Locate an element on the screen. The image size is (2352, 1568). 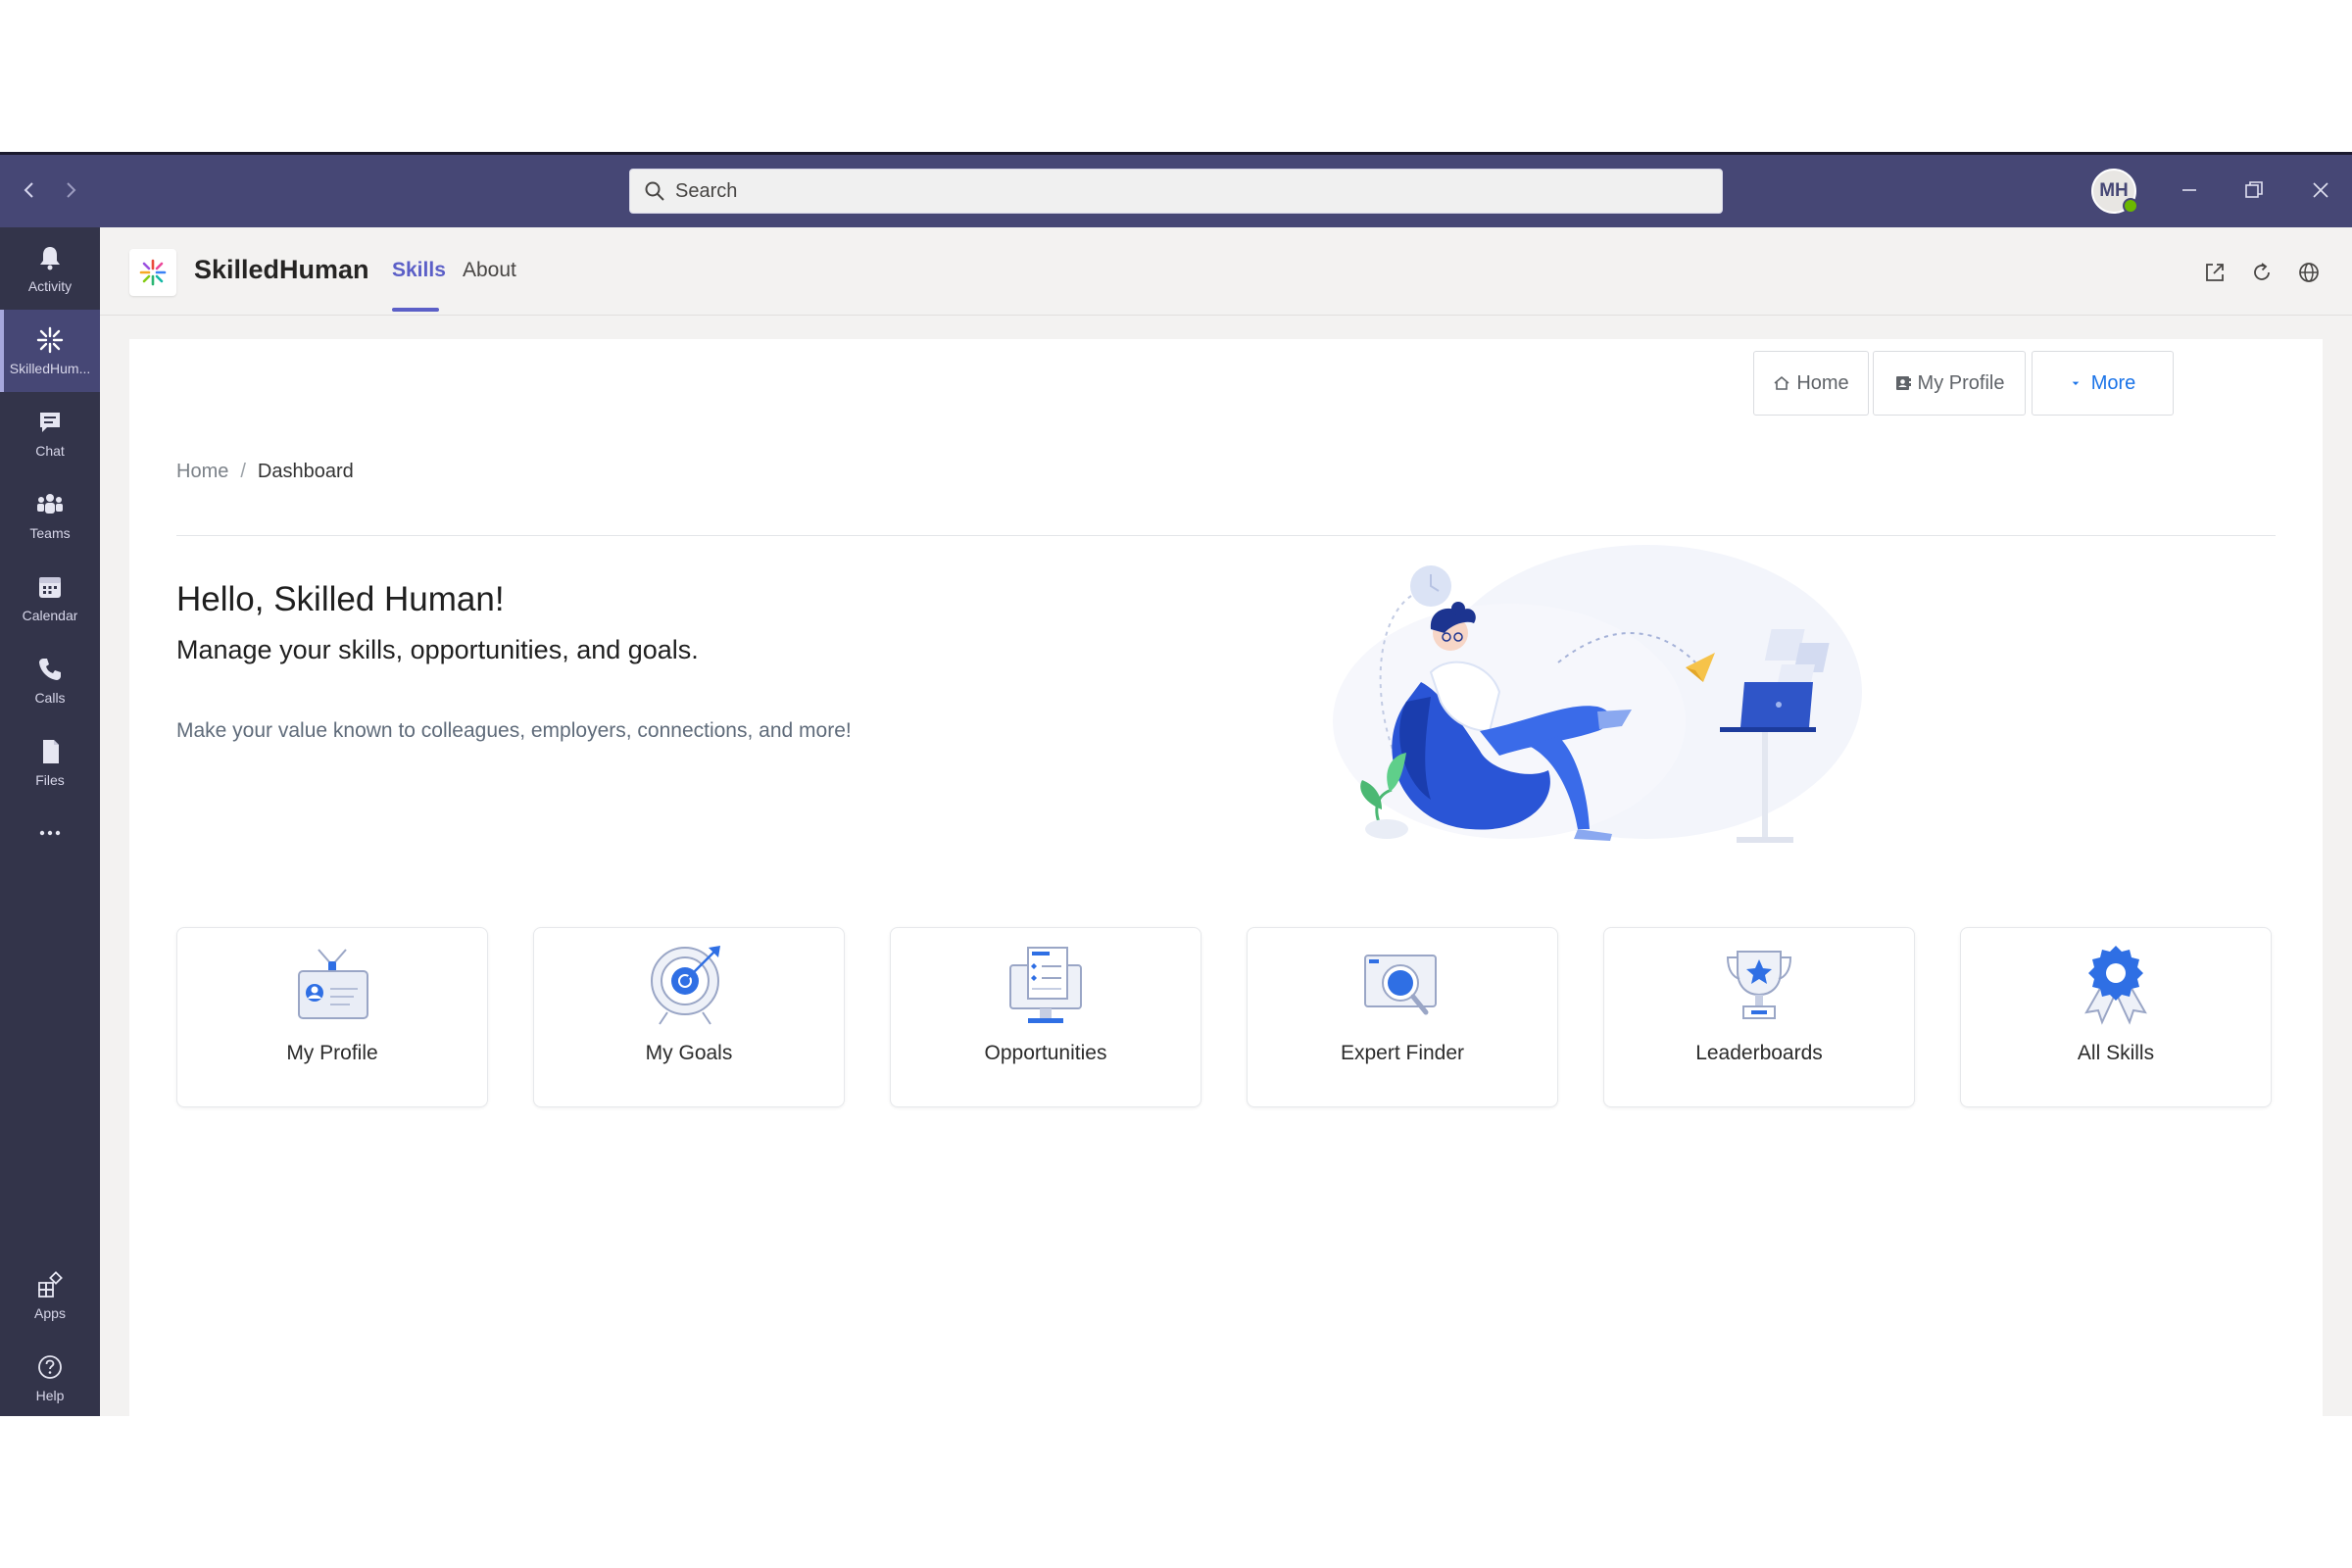
minimize-icon is located at coordinates (2189, 190).